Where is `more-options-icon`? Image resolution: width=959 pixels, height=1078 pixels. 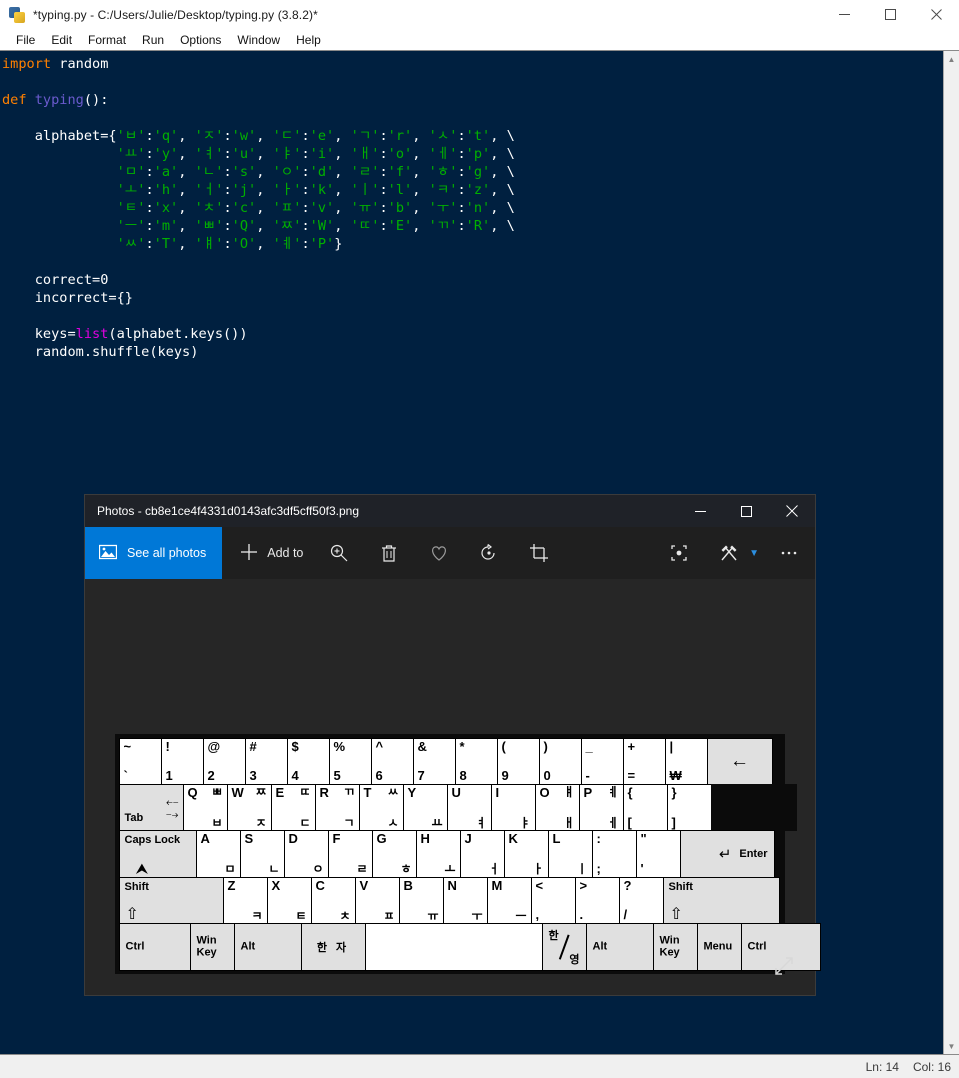
more-options-icon is located at coordinates (789, 553).